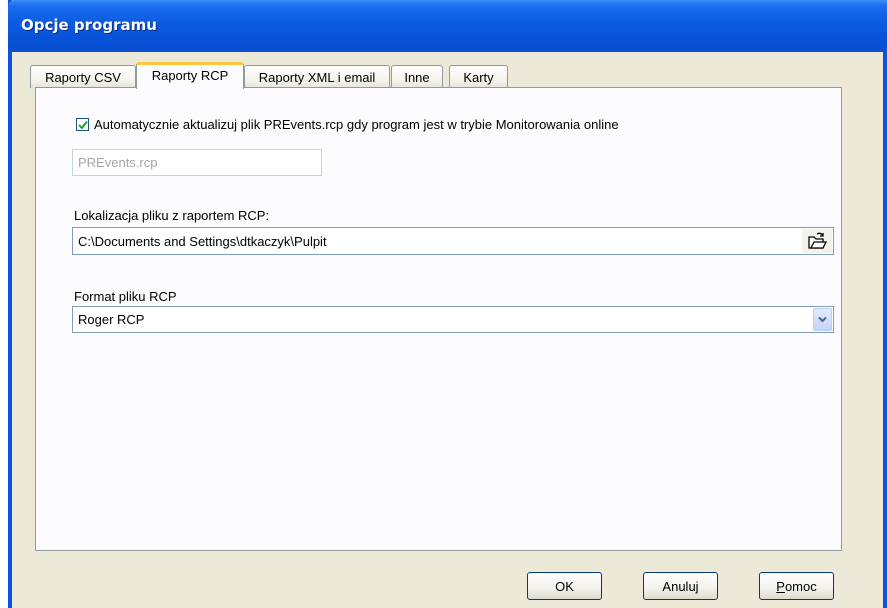 This screenshot has width=887, height=608. What do you see at coordinates (83, 76) in the screenshot?
I see `tab-raporty-csv: Raporty CSV` at bounding box center [83, 76].